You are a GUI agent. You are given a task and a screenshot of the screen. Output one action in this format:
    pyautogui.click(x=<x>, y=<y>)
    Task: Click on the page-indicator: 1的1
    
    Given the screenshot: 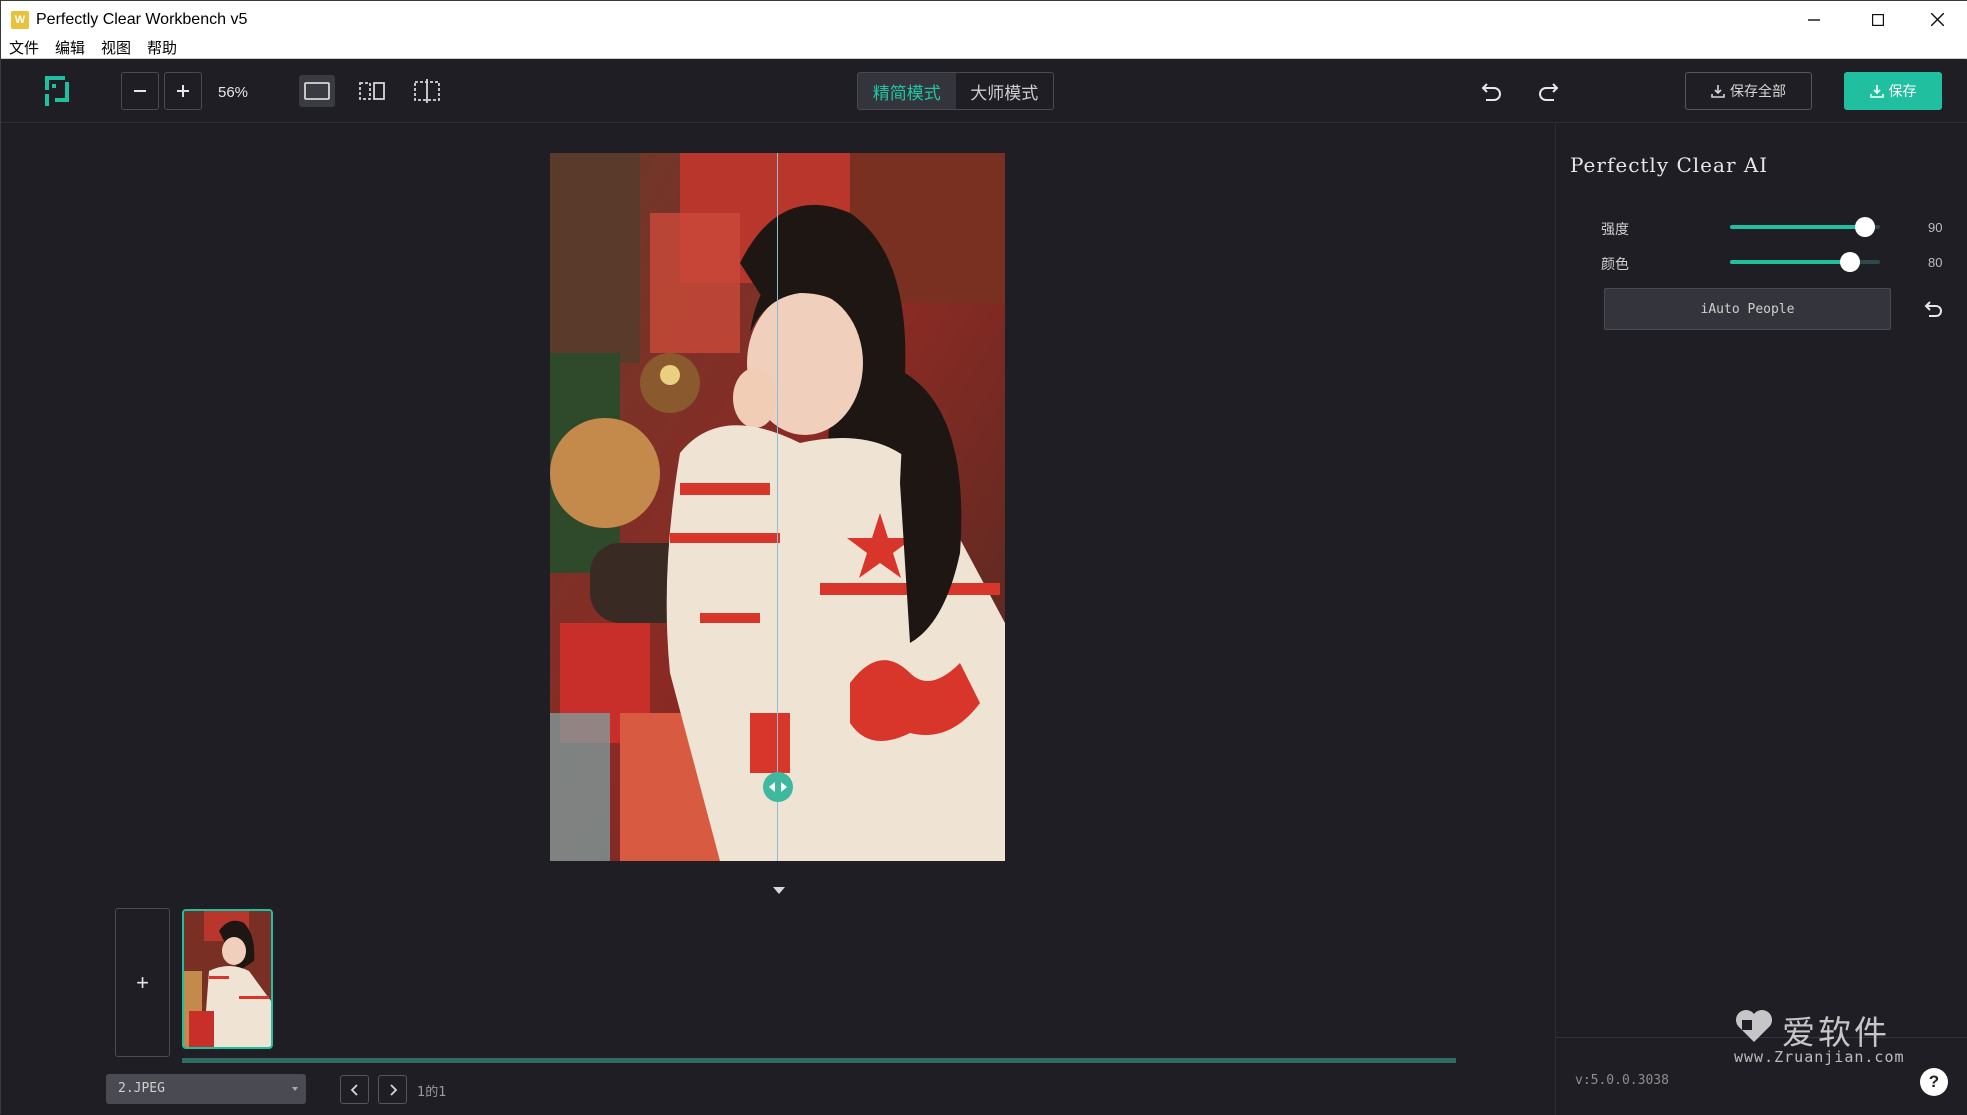 What is the action you would take?
    pyautogui.click(x=432, y=1092)
    